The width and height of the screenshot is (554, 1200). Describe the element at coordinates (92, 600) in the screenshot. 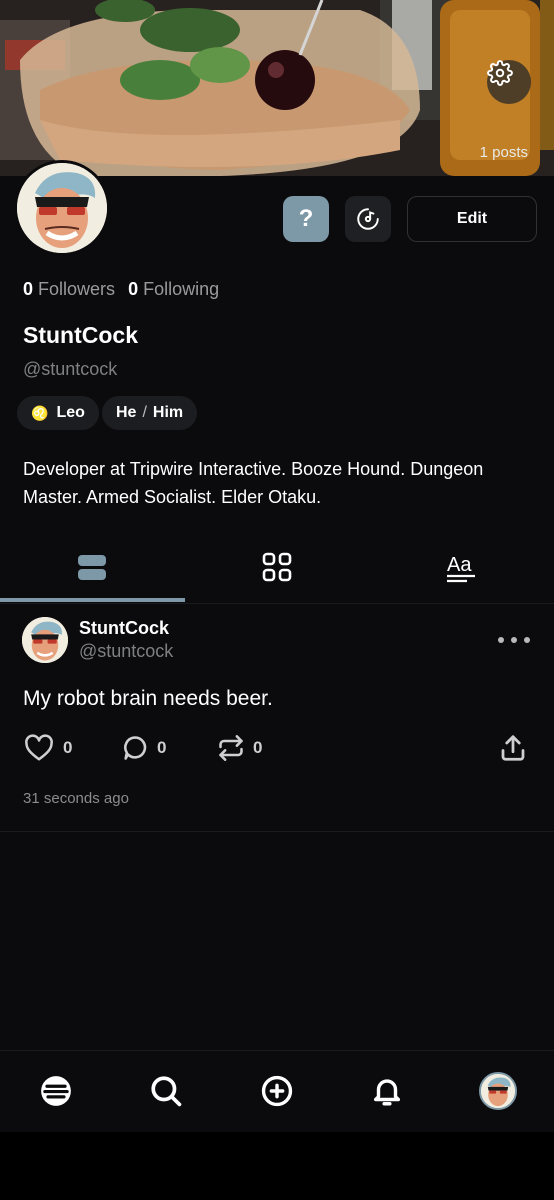

I see `active-tab-indicator` at that location.